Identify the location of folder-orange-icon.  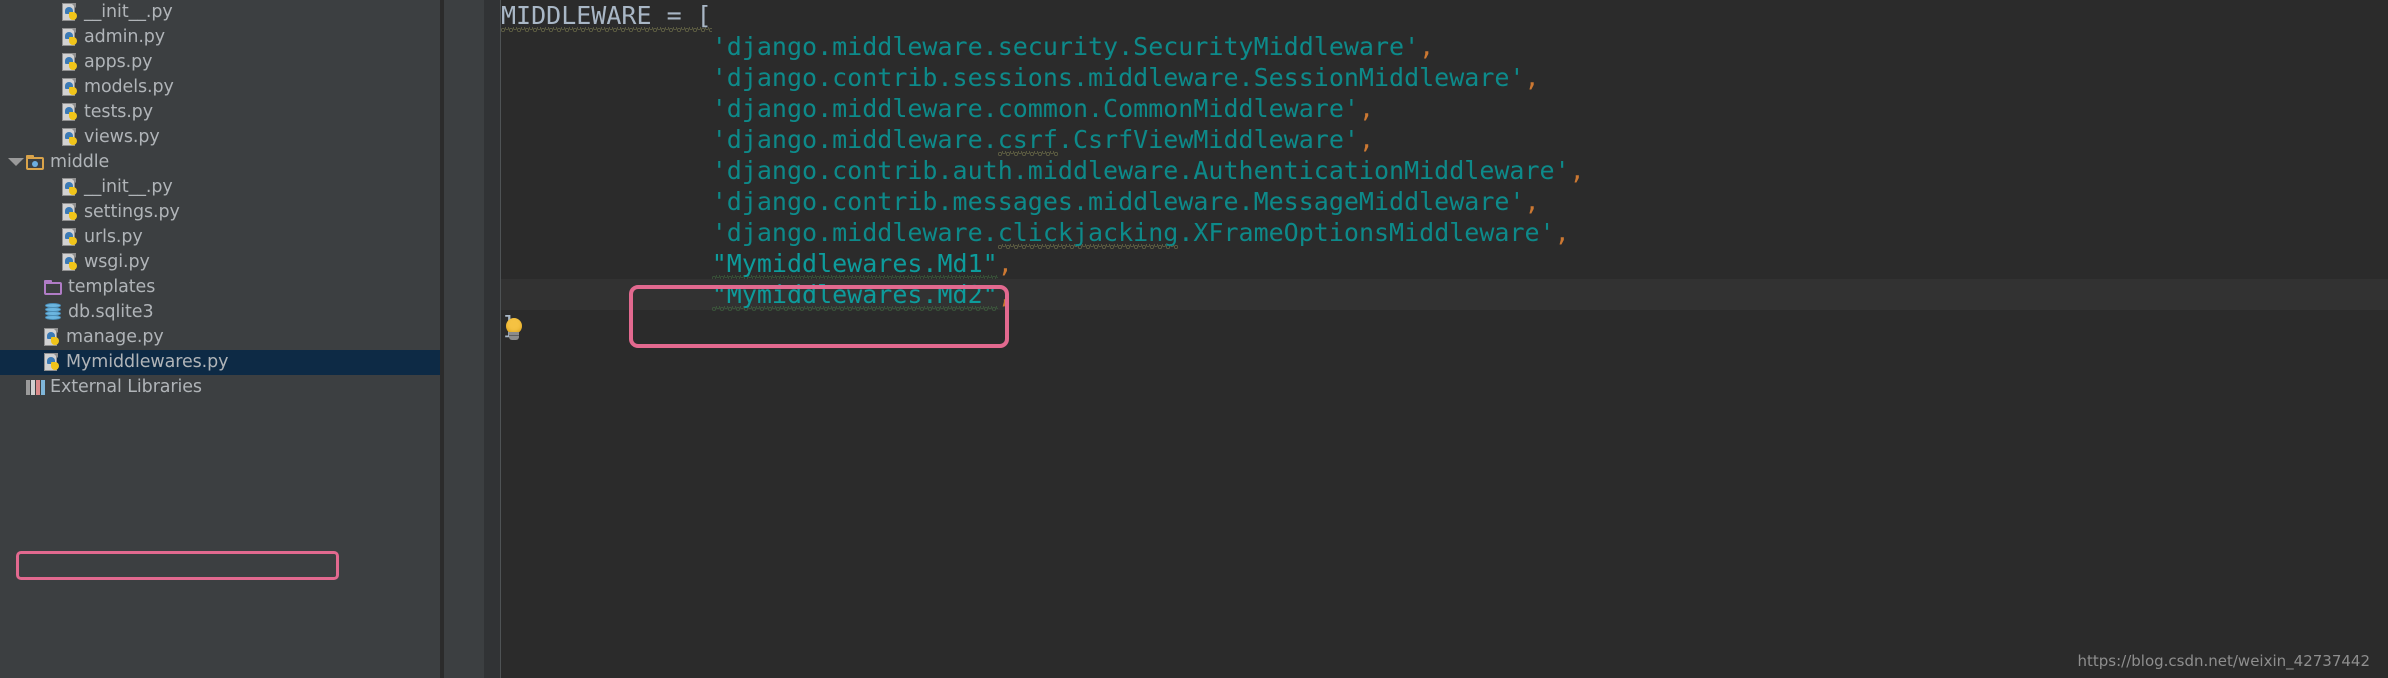
(35, 162).